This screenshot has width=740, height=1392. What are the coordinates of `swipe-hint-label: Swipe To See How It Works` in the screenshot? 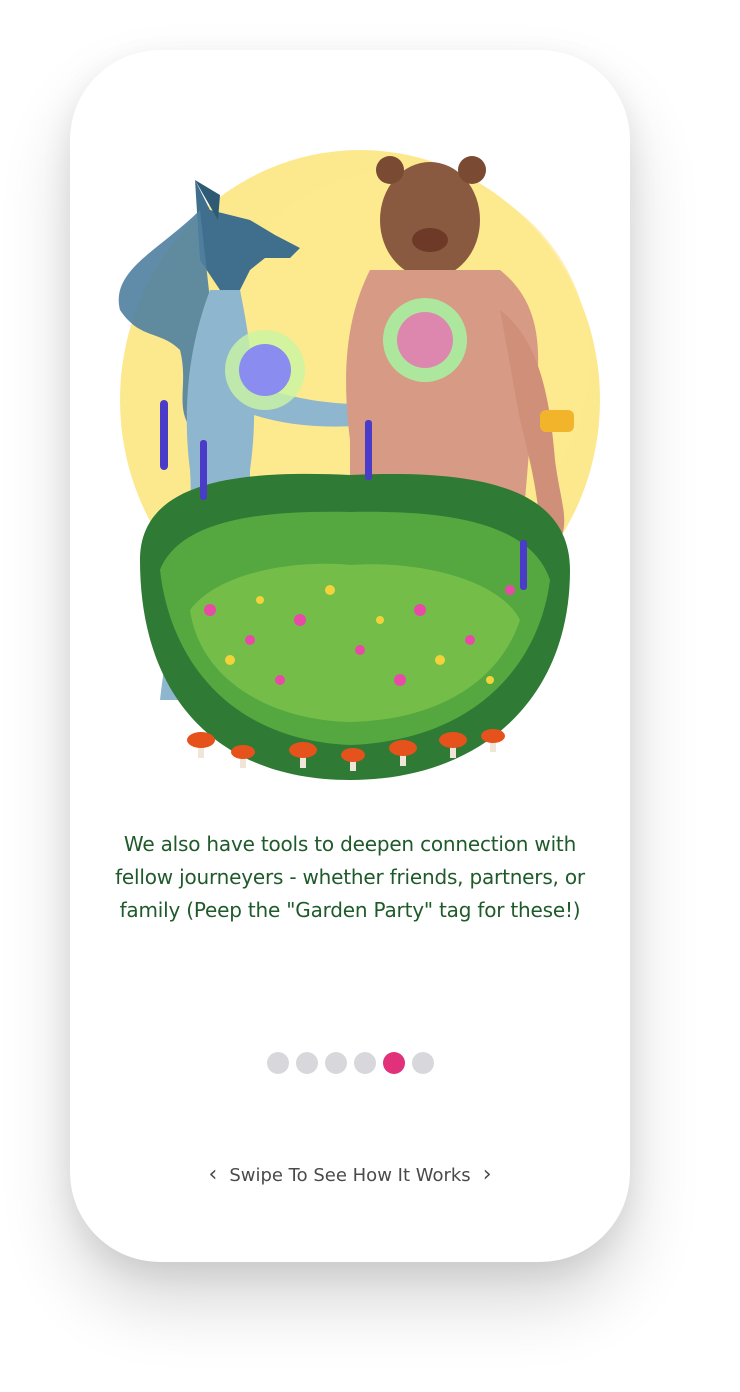 It's located at (350, 1175).